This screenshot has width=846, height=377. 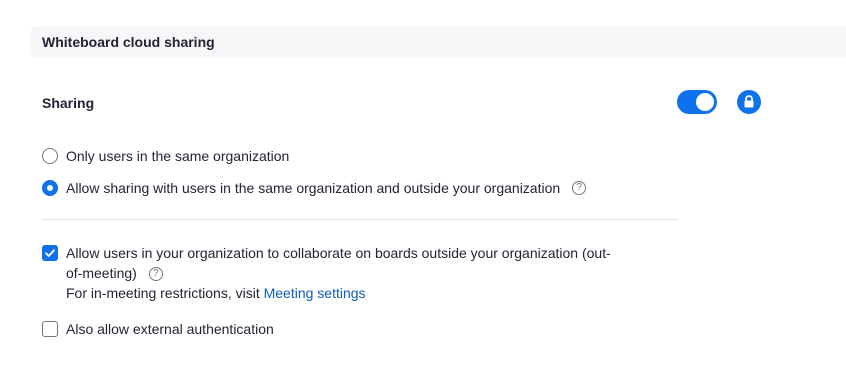 I want to click on checkbox-label-line2: of-meeting), so click(x=101, y=273).